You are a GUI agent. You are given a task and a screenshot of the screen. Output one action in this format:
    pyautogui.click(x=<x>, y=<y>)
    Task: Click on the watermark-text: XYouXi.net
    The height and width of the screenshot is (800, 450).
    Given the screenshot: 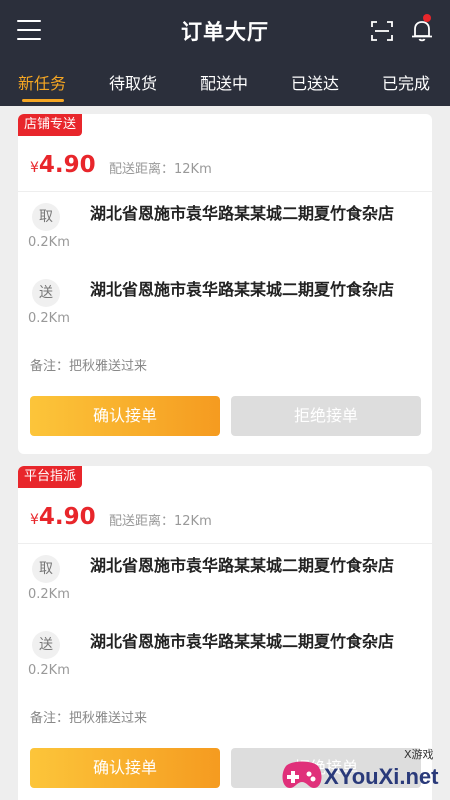 What is the action you would take?
    pyautogui.click(x=381, y=776)
    